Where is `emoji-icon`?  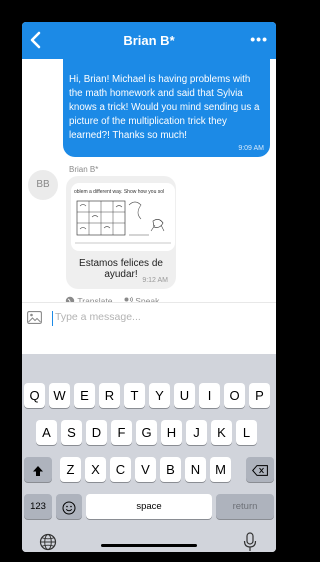
emoji-icon is located at coordinates (69, 508).